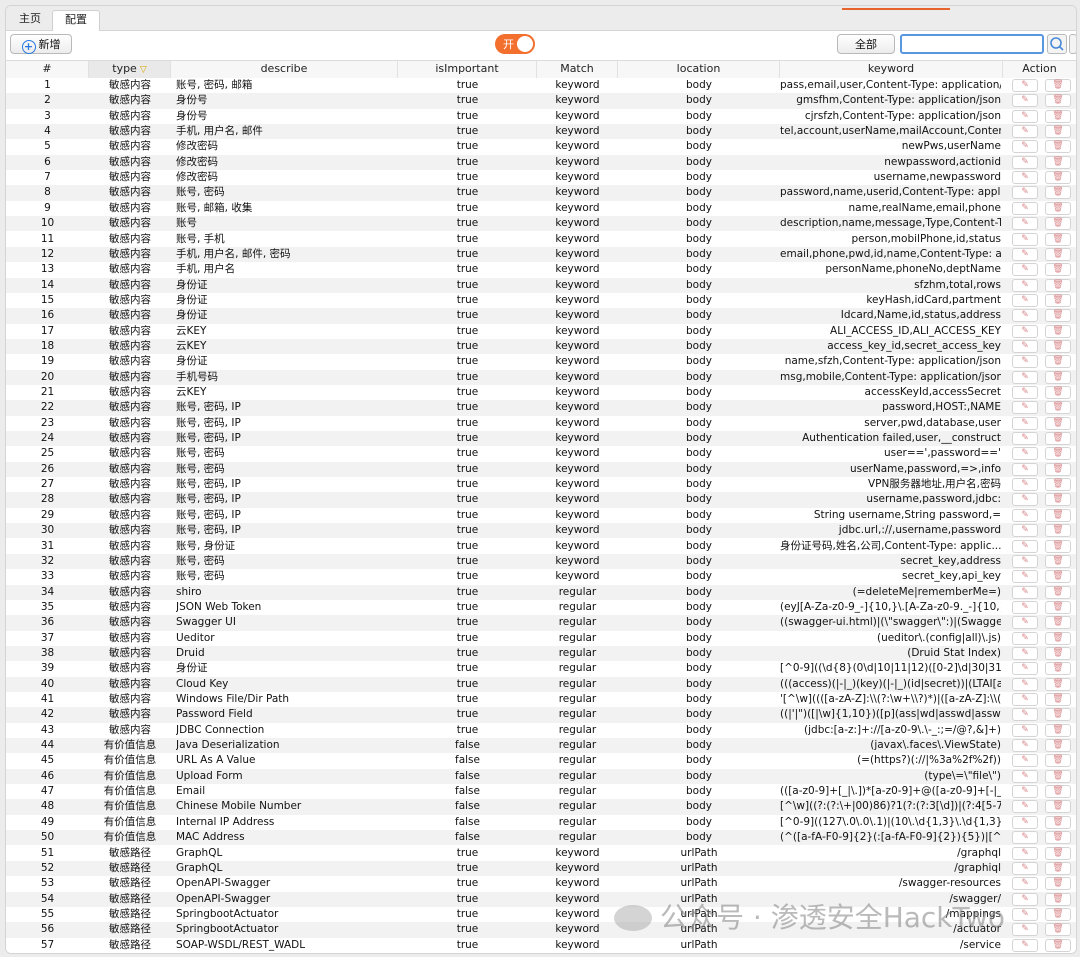 This screenshot has width=1080, height=957. I want to click on col-header-match: Match, so click(577, 69).